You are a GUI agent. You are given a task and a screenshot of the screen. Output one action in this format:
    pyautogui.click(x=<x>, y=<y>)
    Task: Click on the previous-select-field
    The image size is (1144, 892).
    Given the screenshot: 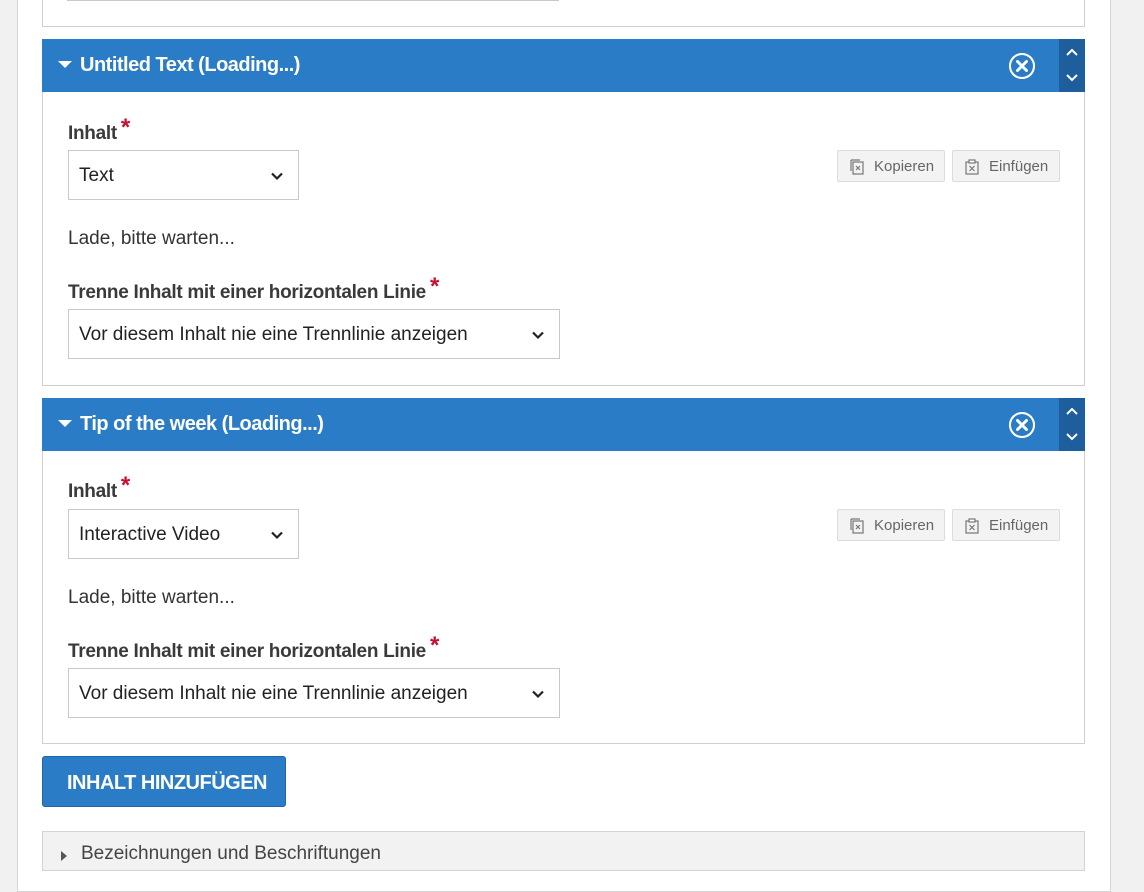 What is the action you would take?
    pyautogui.click(x=313, y=0)
    